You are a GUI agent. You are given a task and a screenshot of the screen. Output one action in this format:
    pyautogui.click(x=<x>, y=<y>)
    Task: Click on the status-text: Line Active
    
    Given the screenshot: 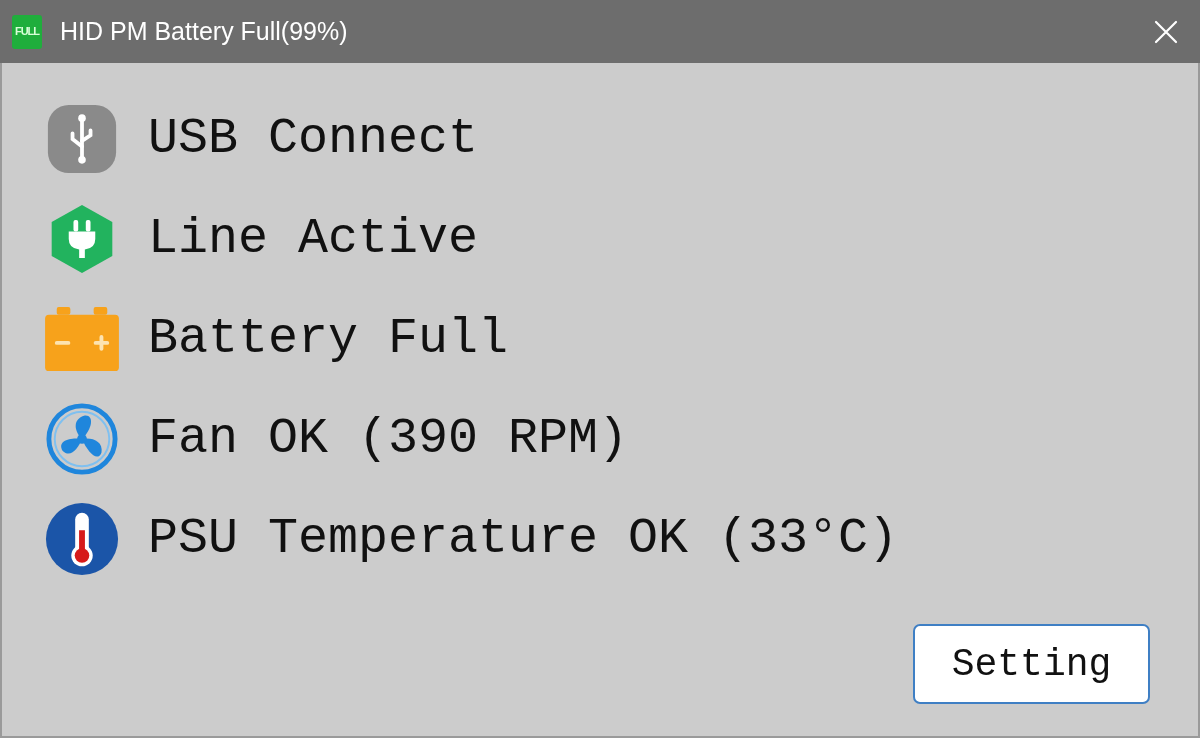 What is the action you would take?
    pyautogui.click(x=313, y=239)
    